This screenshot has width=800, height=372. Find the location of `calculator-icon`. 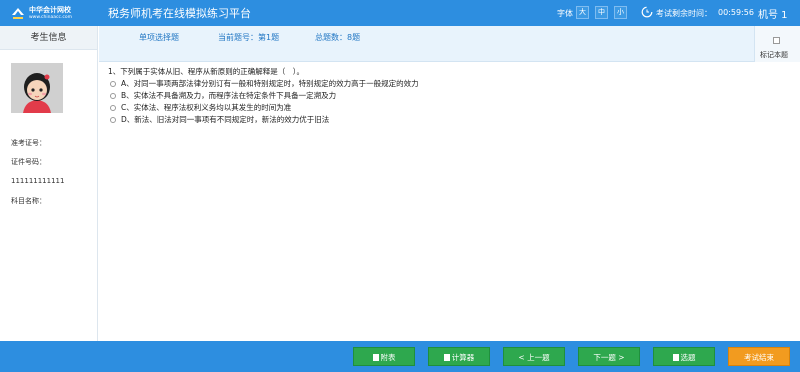

calculator-icon is located at coordinates (446, 357).